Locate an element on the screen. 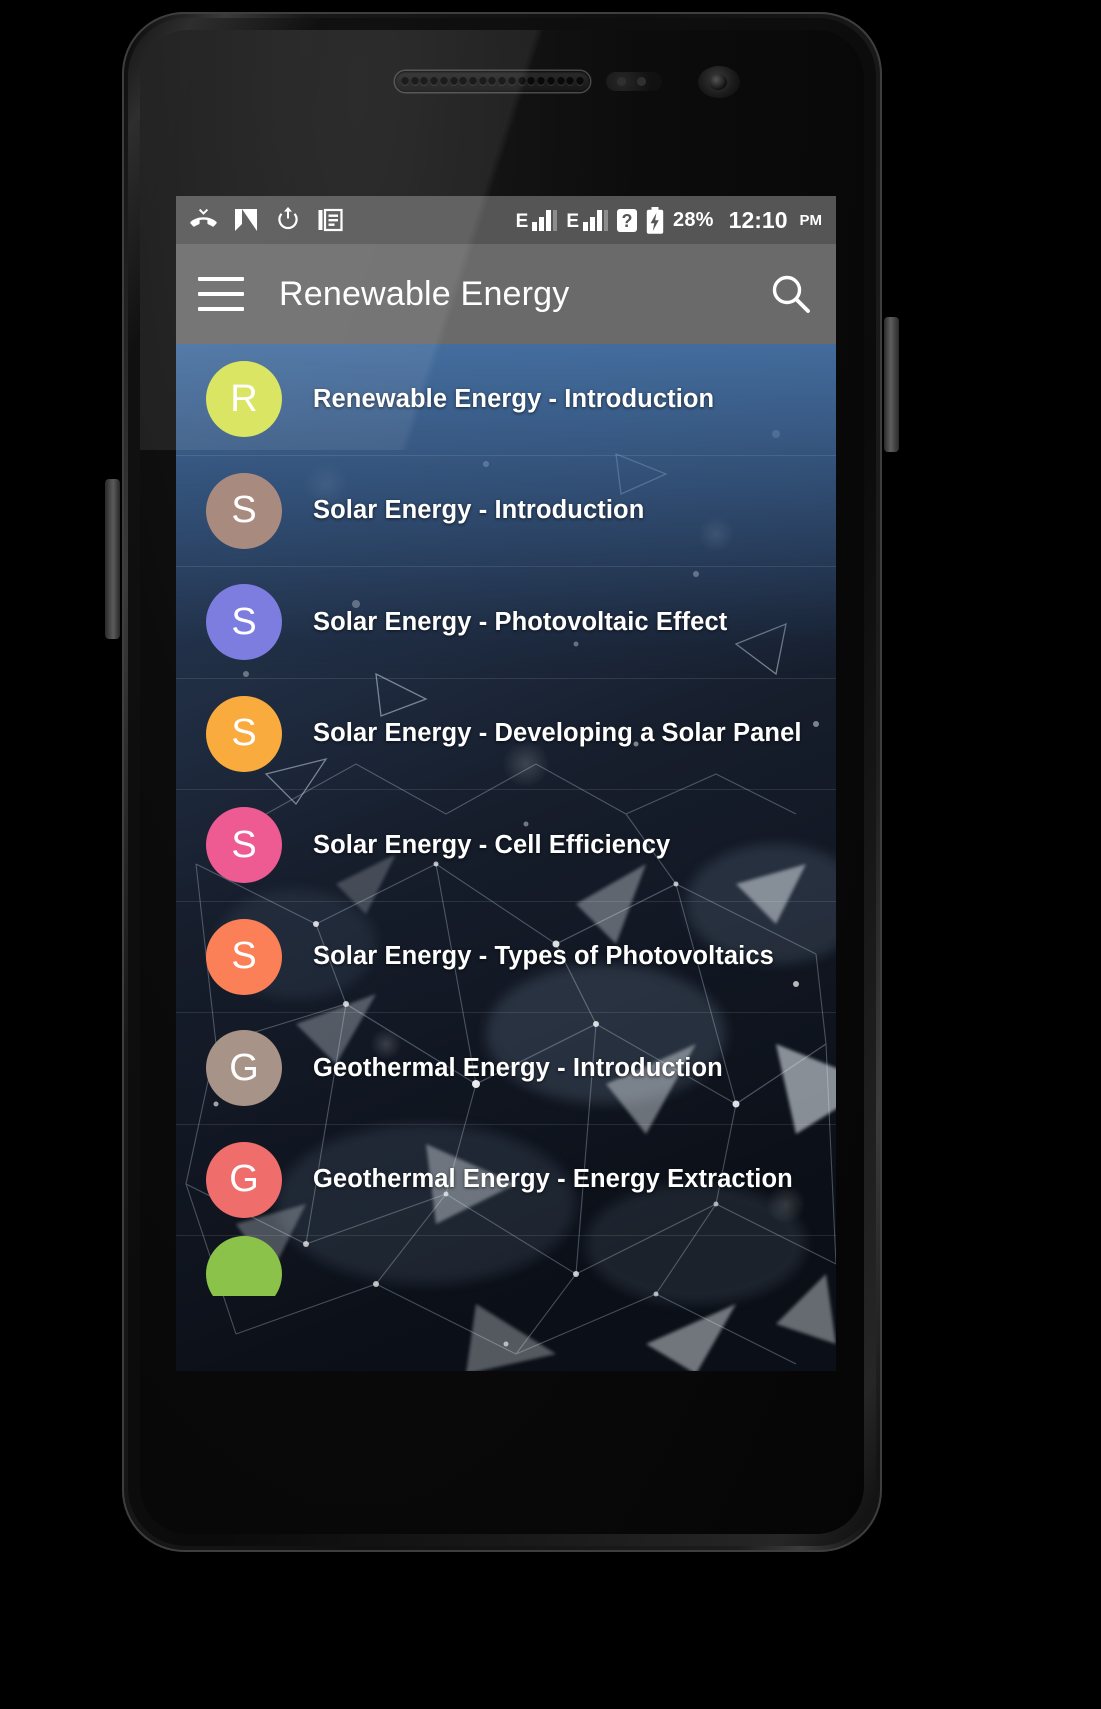 The height and width of the screenshot is (1709, 1101). proximity-sensor is located at coordinates (634, 81).